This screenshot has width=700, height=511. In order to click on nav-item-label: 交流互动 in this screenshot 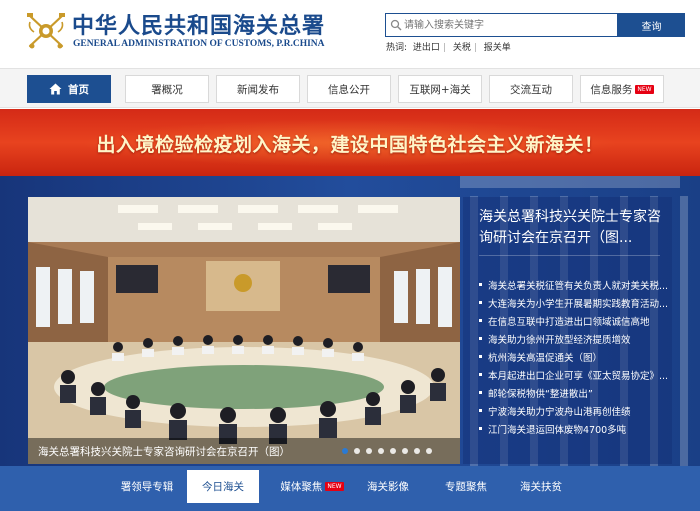, I will do `click(531, 89)`.